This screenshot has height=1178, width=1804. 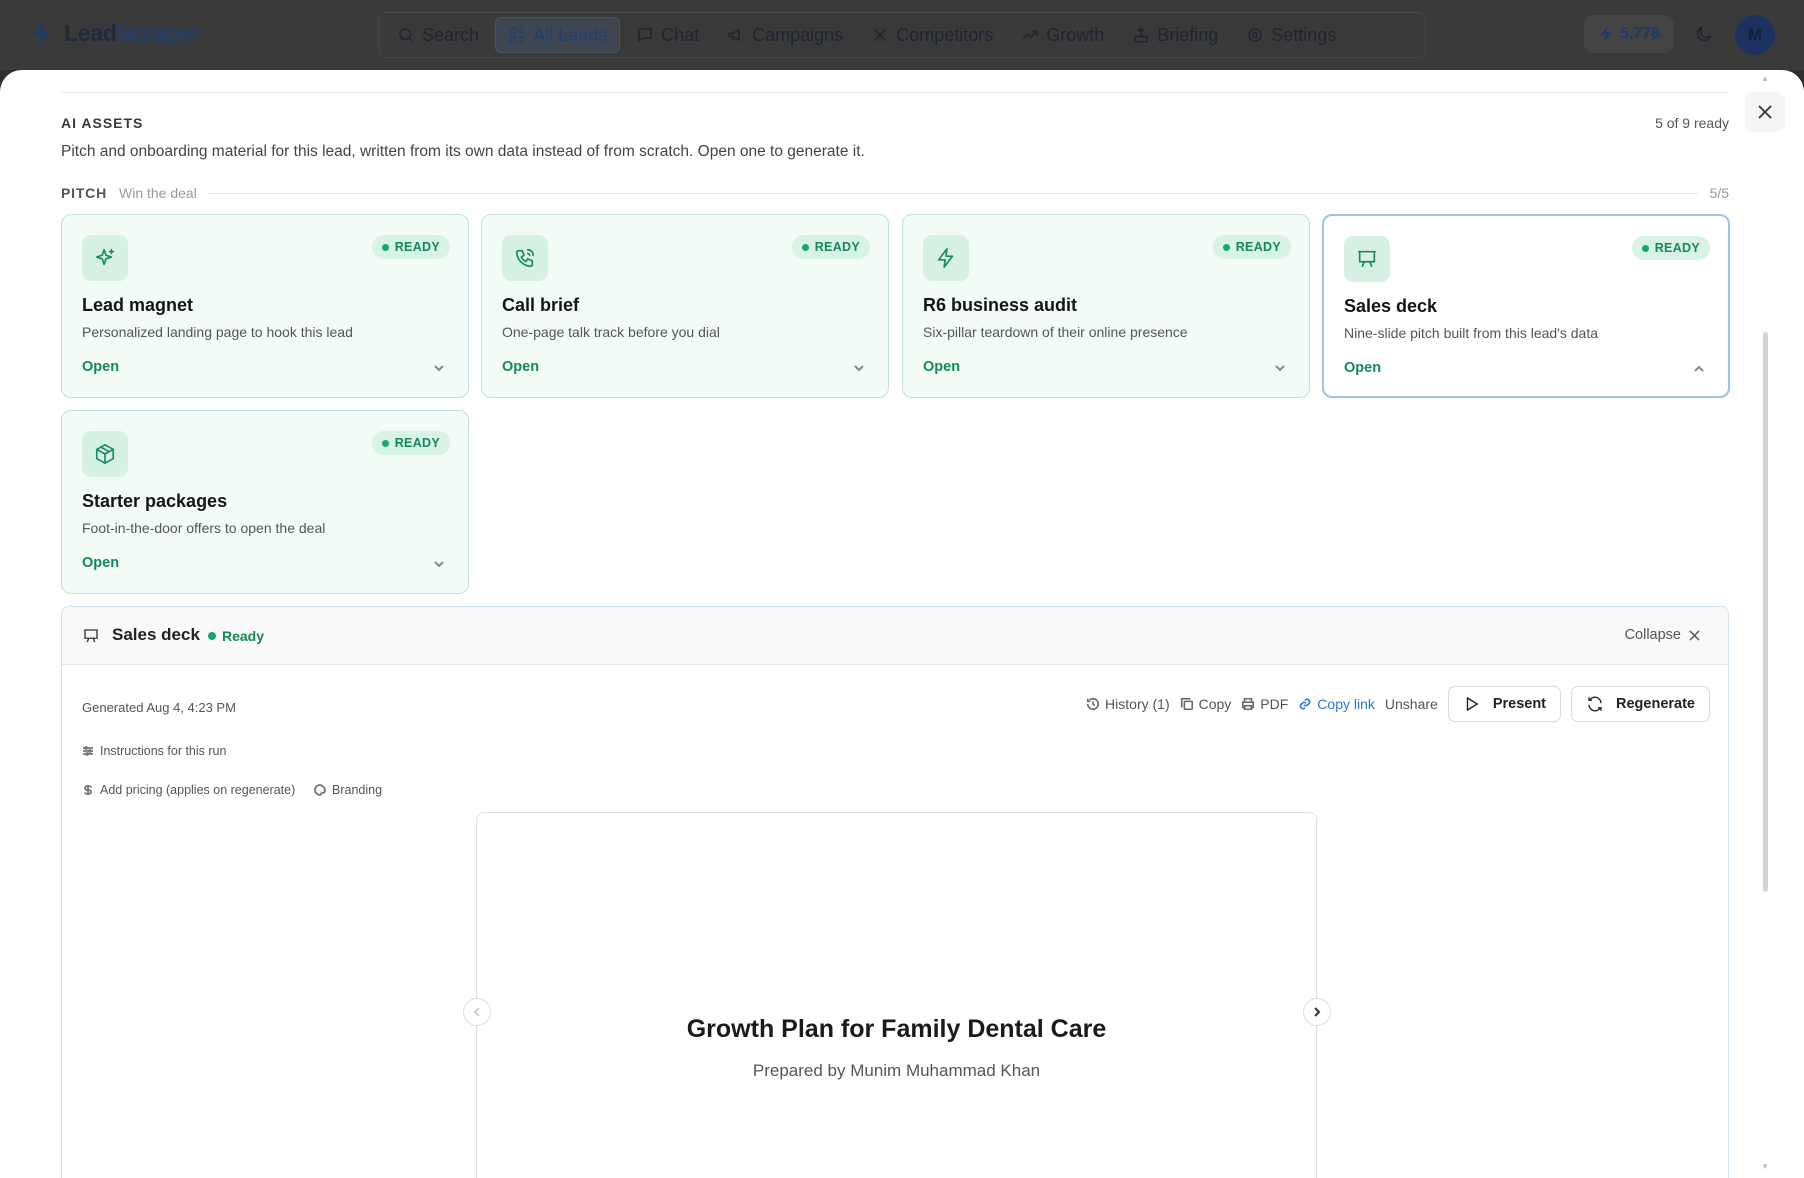 I want to click on divider, so click(x=895, y=92).